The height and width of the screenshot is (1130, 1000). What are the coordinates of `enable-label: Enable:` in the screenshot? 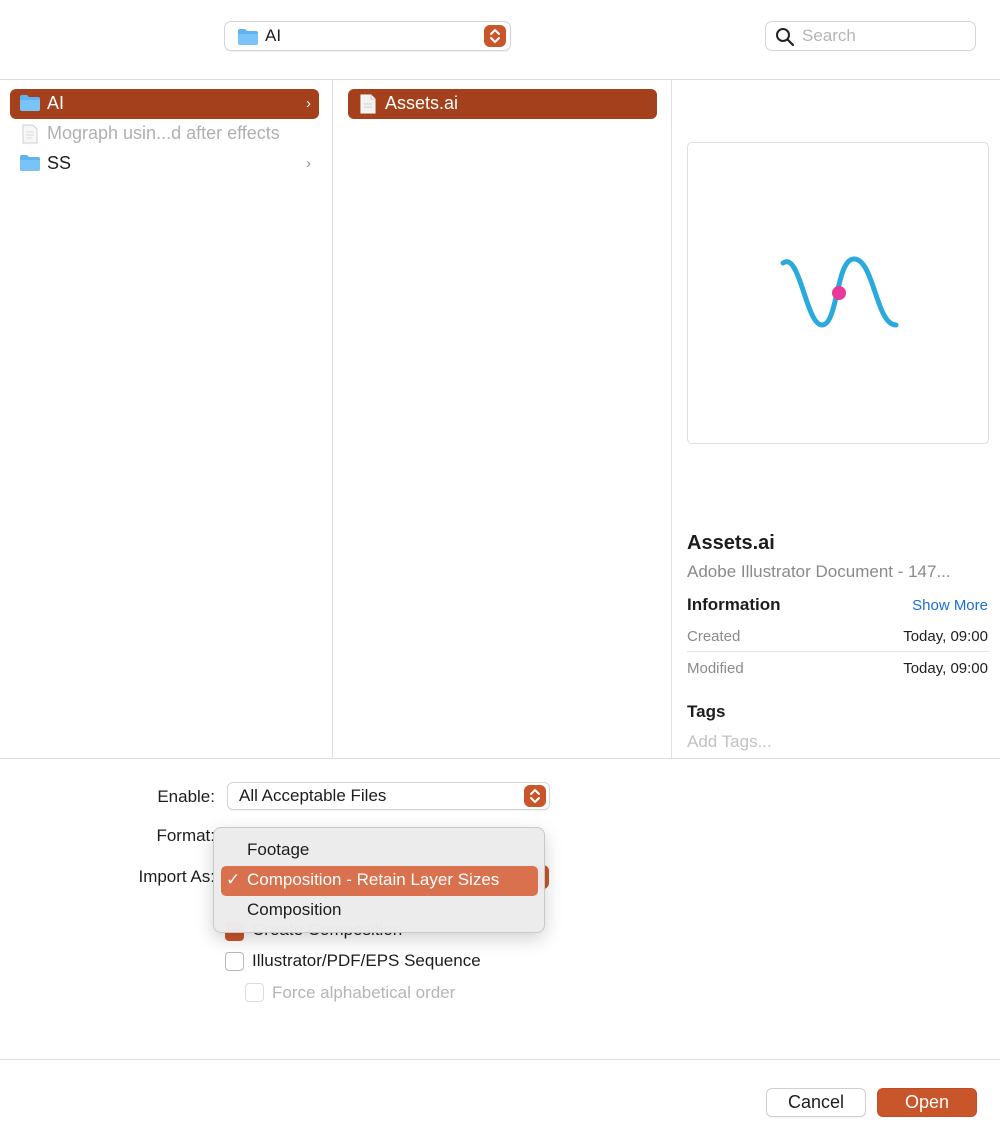 It's located at (186, 796).